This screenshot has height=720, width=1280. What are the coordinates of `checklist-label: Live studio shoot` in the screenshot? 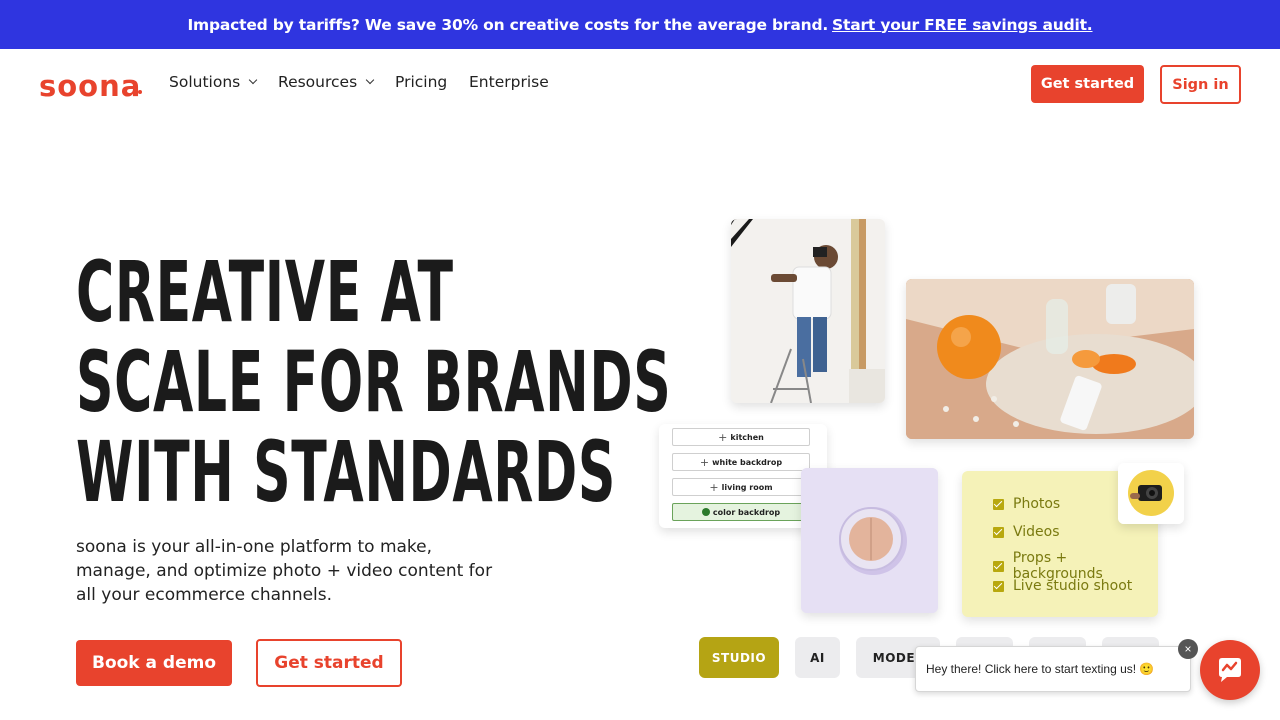 It's located at (1073, 586).